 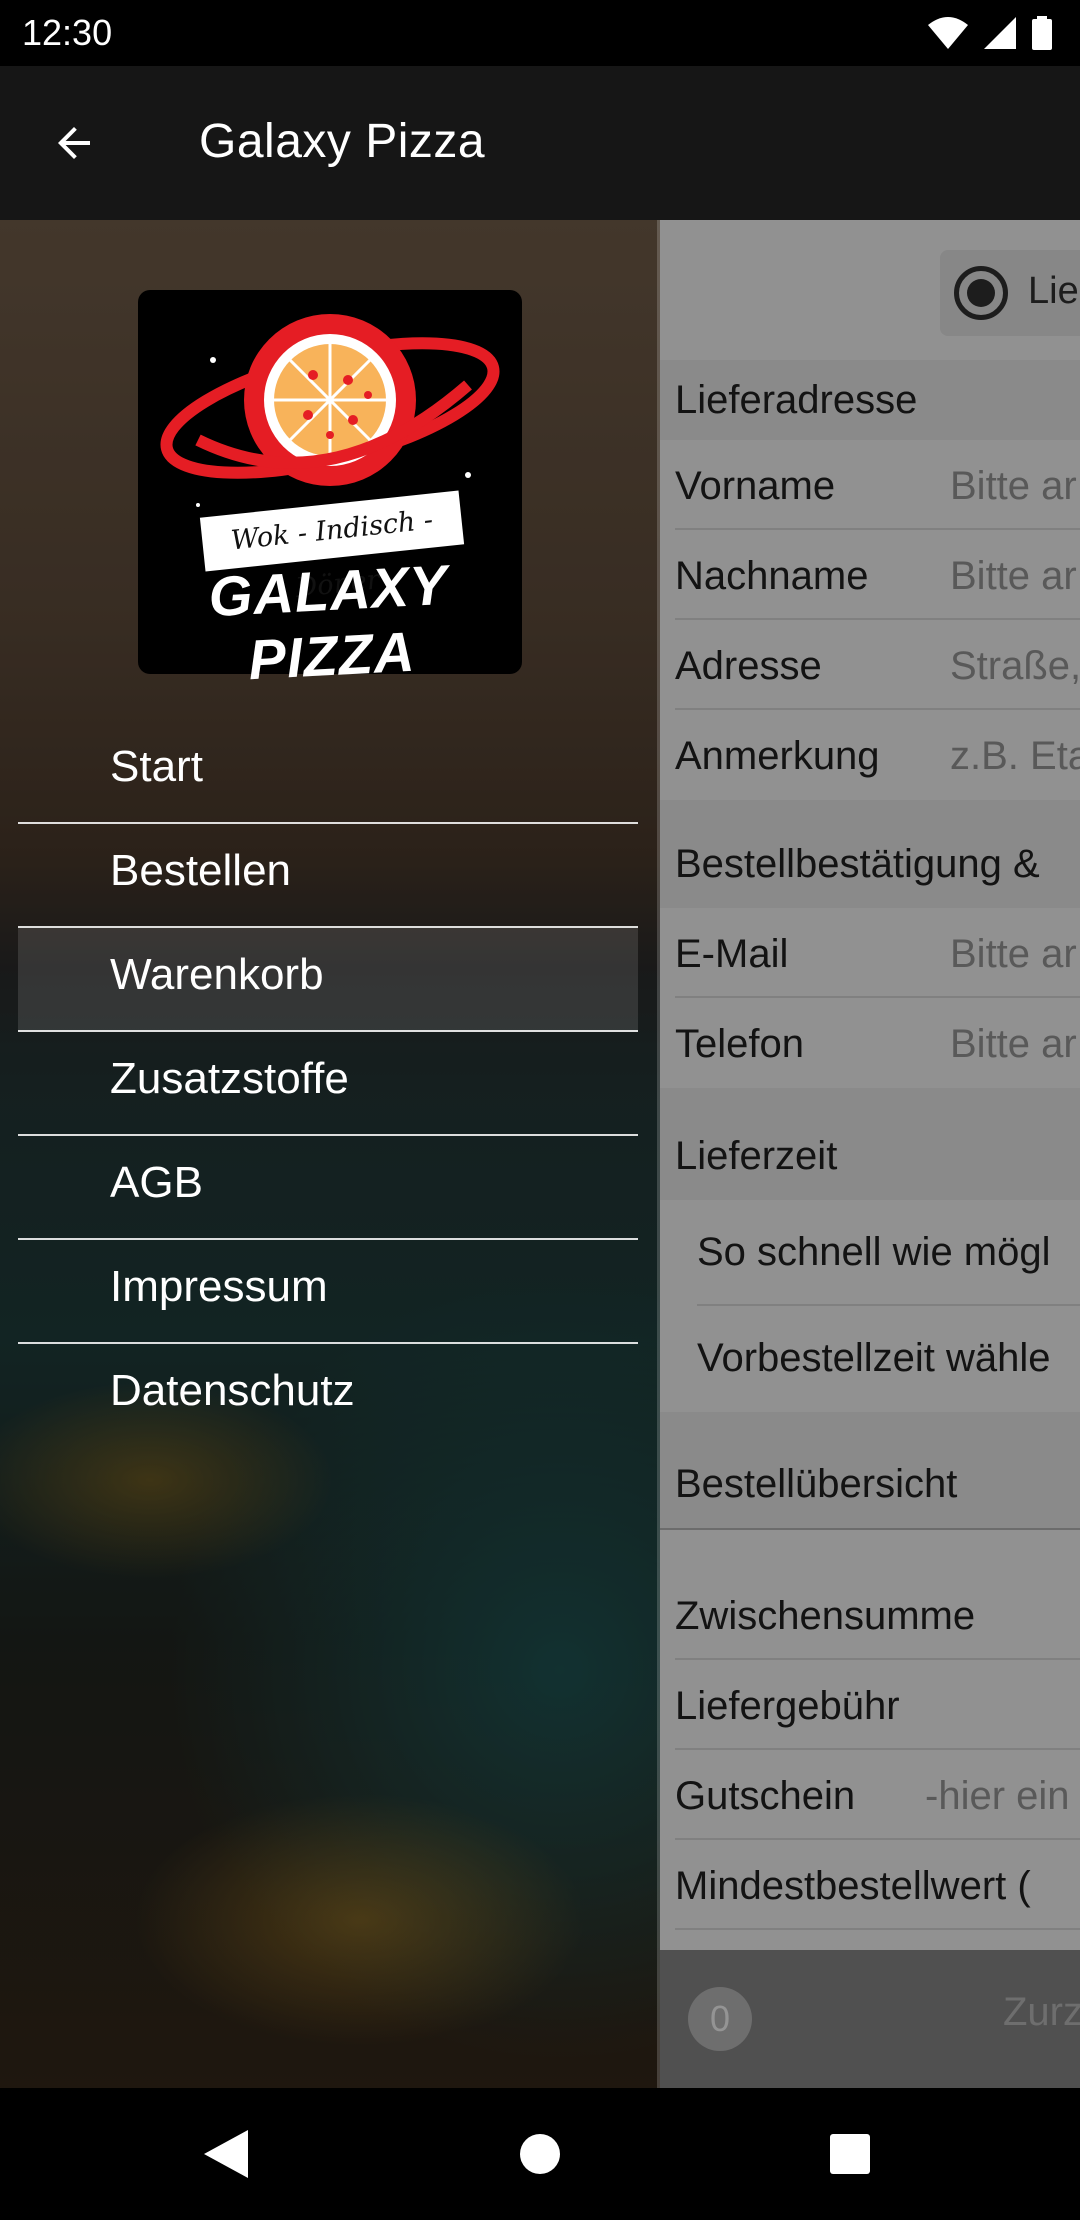 I want to click on menu-item-bestellen: Bestellen, so click(x=328, y=876).